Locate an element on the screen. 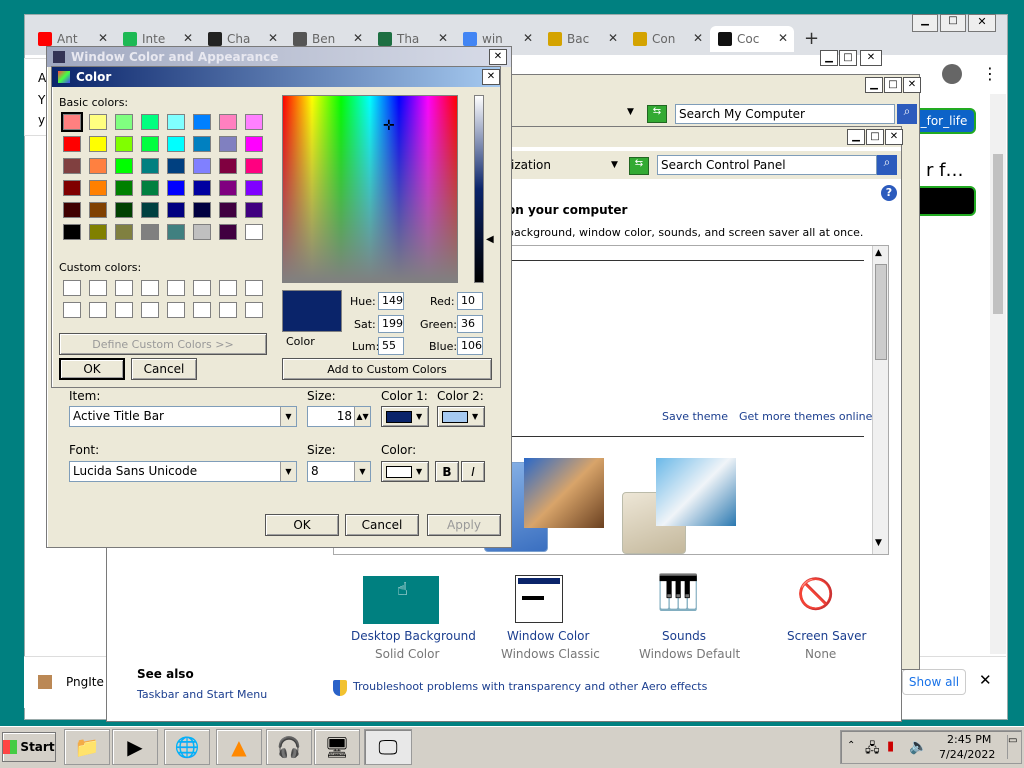  stacked-window-minimize: ▁ is located at coordinates (829, 58).